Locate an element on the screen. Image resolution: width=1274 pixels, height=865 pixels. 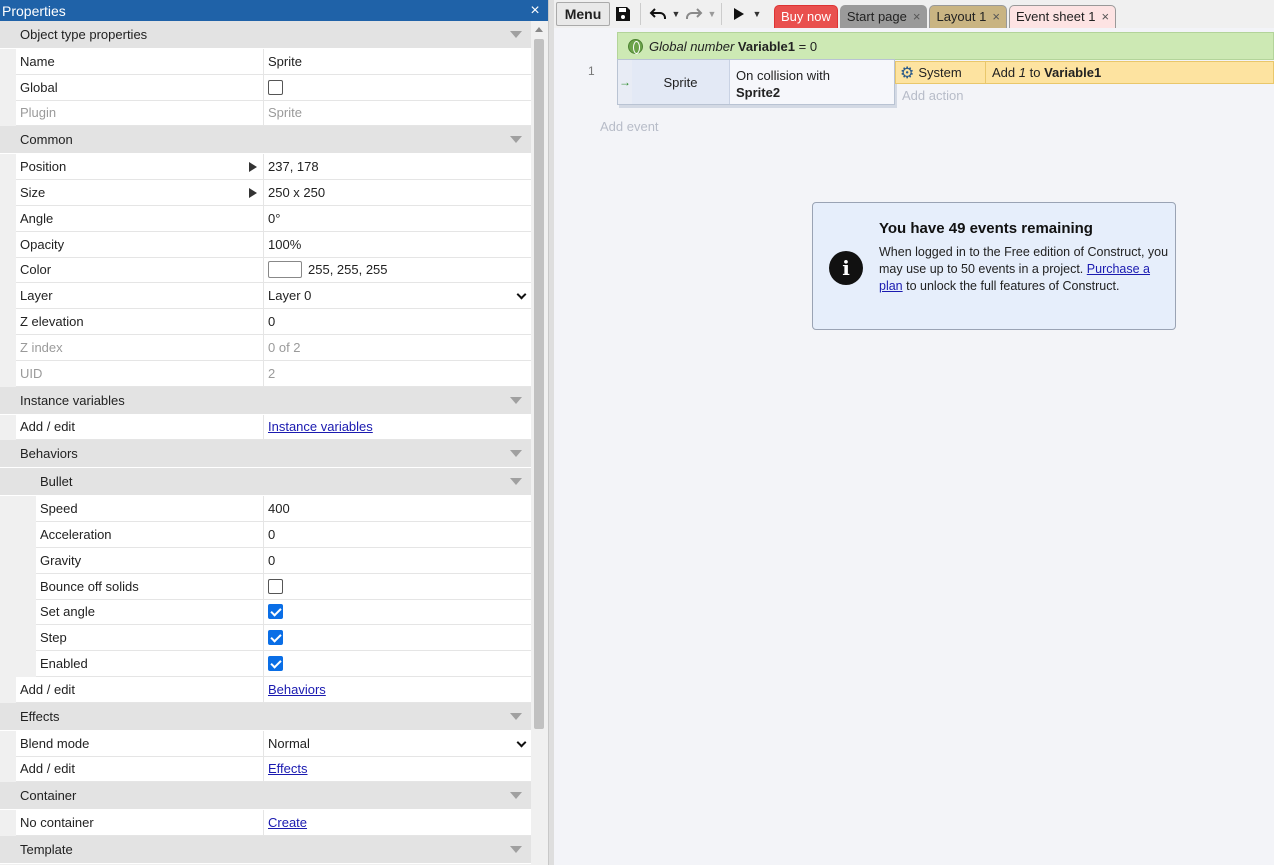
prop-row-z-index: Z index 0 of 2 is located at coordinates (273, 347).